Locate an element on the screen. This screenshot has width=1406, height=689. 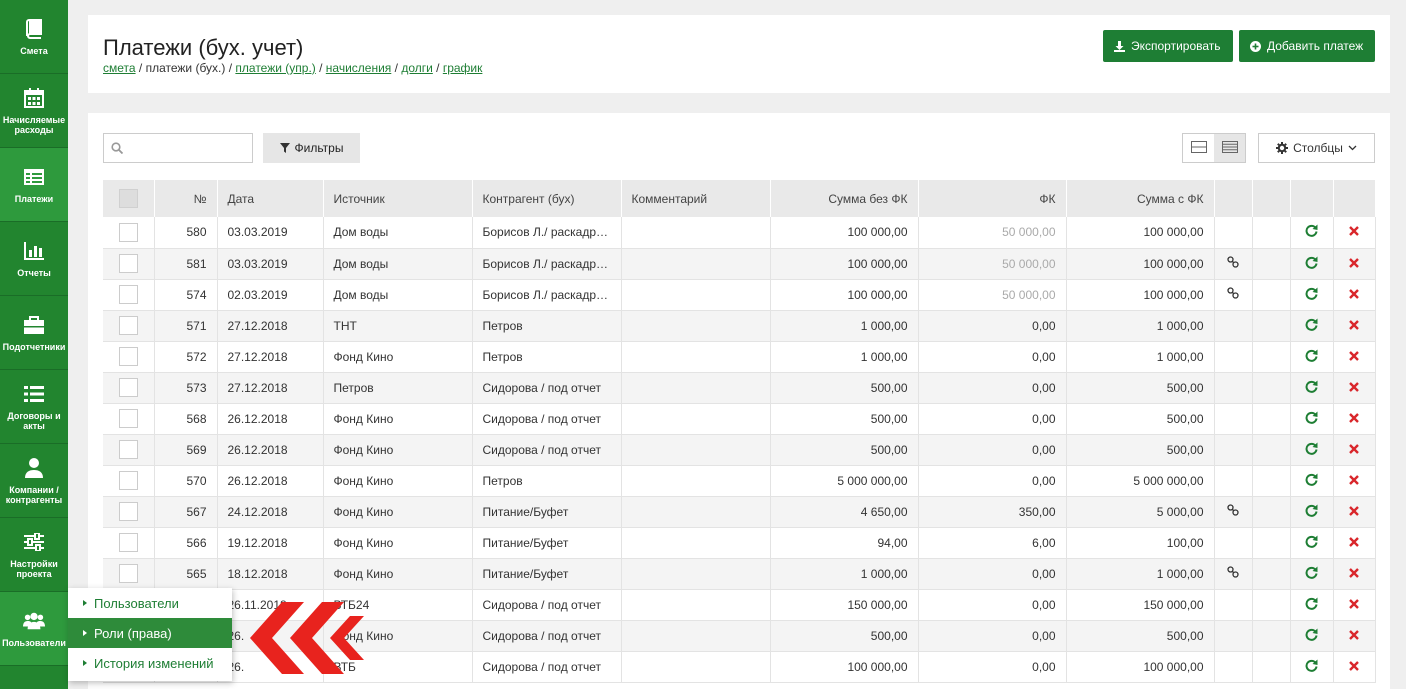
select-all-checkbox is located at coordinates (128, 198).